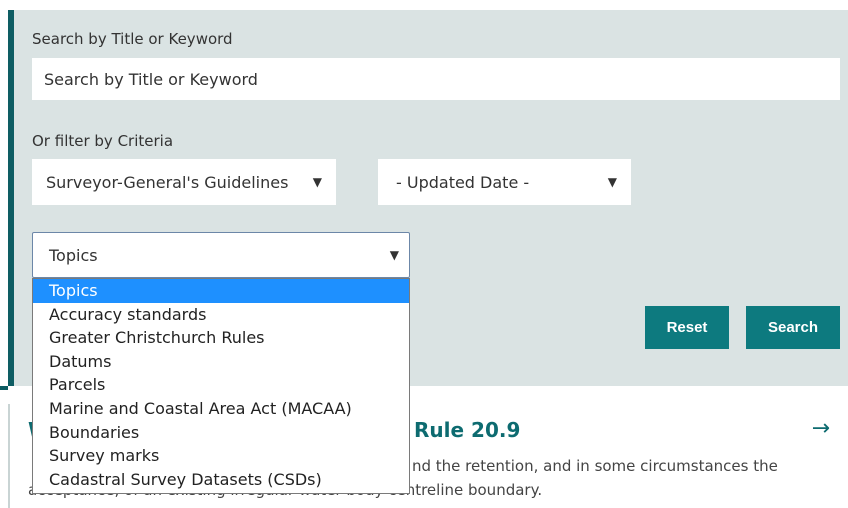  What do you see at coordinates (467, 430) in the screenshot?
I see `result-title: Rule 20.9` at bounding box center [467, 430].